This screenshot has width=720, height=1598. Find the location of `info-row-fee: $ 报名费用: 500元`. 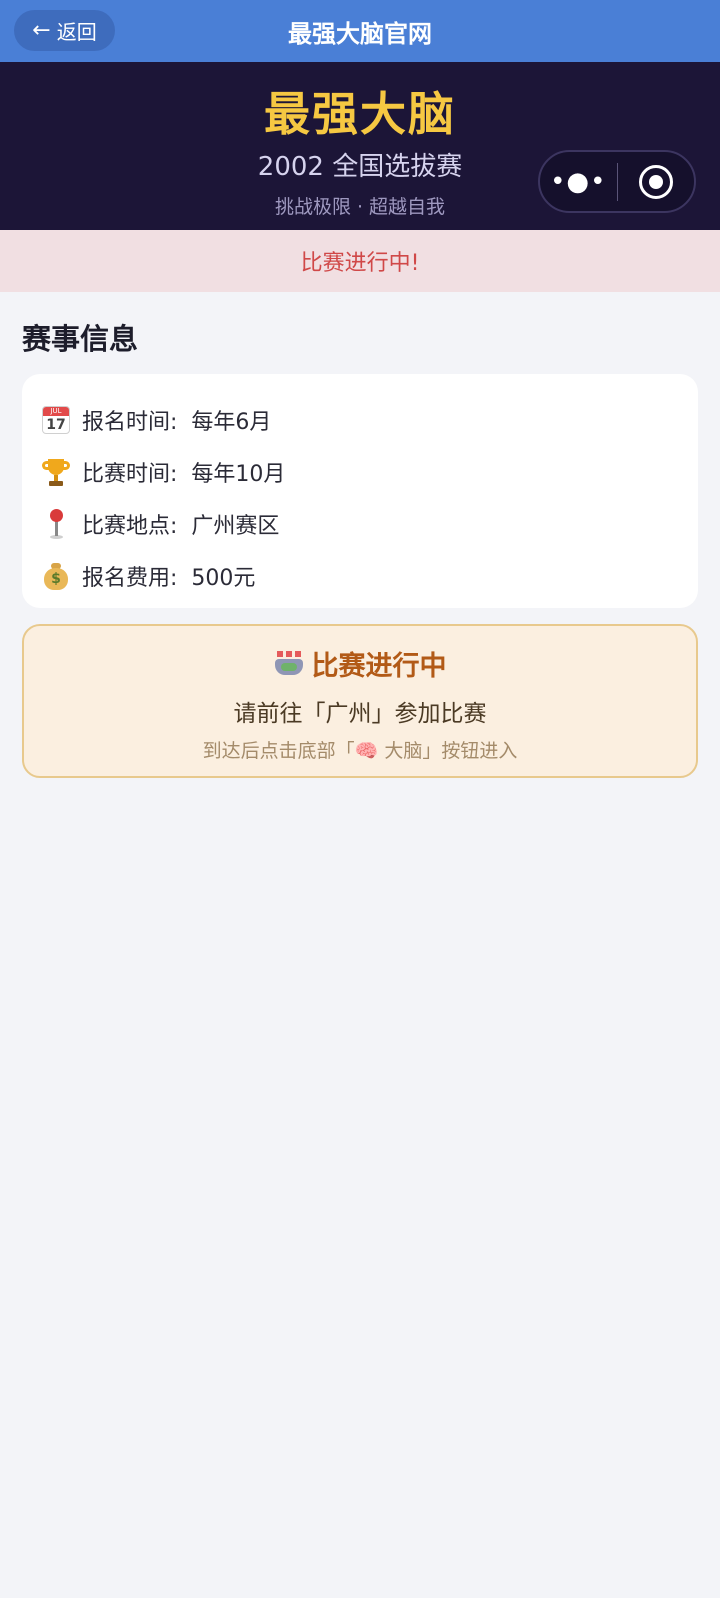

info-row-fee: $ 报名费用: 500元 is located at coordinates (360, 576).